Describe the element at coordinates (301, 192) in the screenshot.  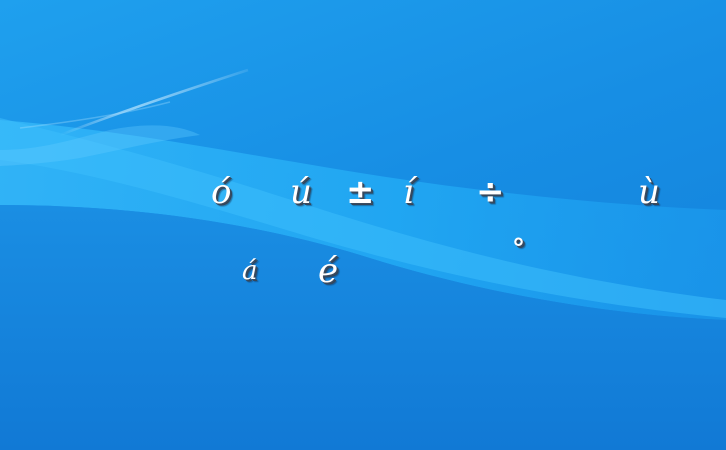
I see `glyph-u-acute: ú` at that location.